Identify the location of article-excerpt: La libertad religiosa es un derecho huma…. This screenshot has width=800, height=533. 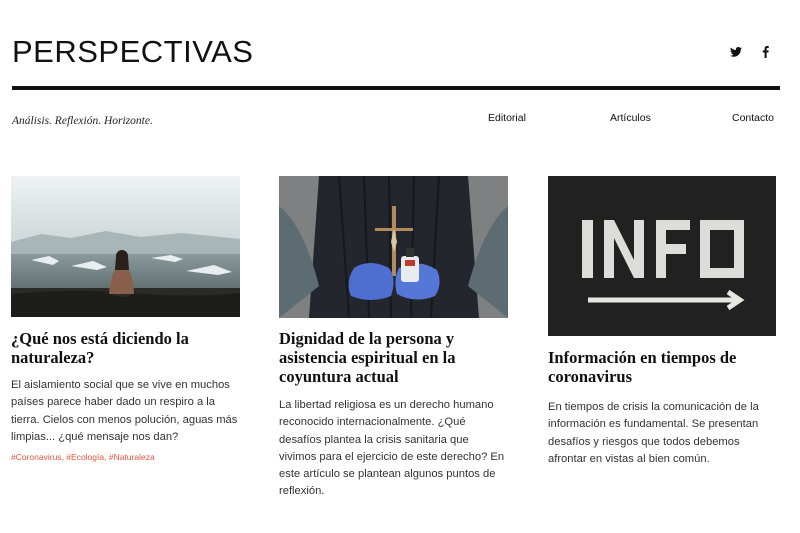
(392, 448).